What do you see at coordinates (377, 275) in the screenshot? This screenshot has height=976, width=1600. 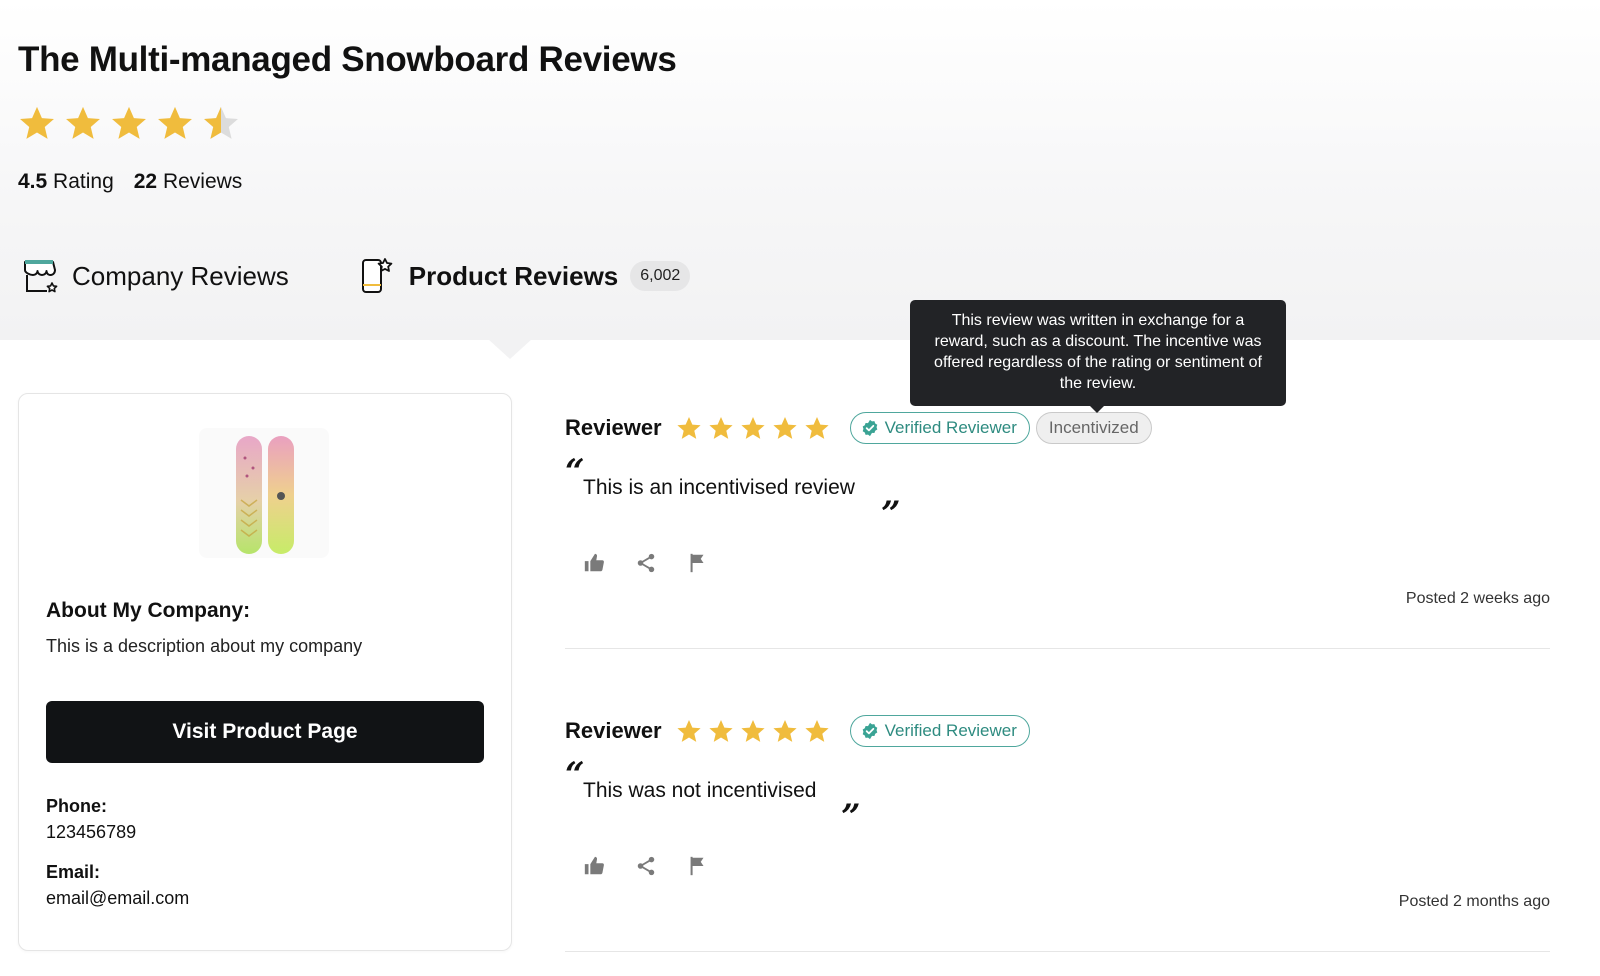 I see `phone-star-icon` at bounding box center [377, 275].